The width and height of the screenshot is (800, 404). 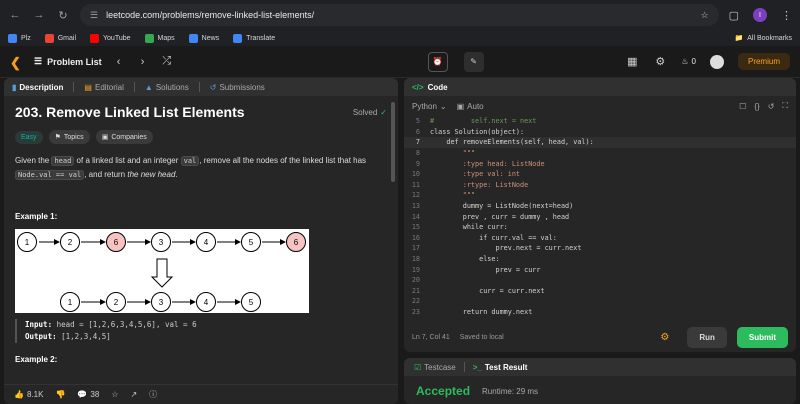 I want to click on code-text: return dummy.next, so click(x=481, y=311).